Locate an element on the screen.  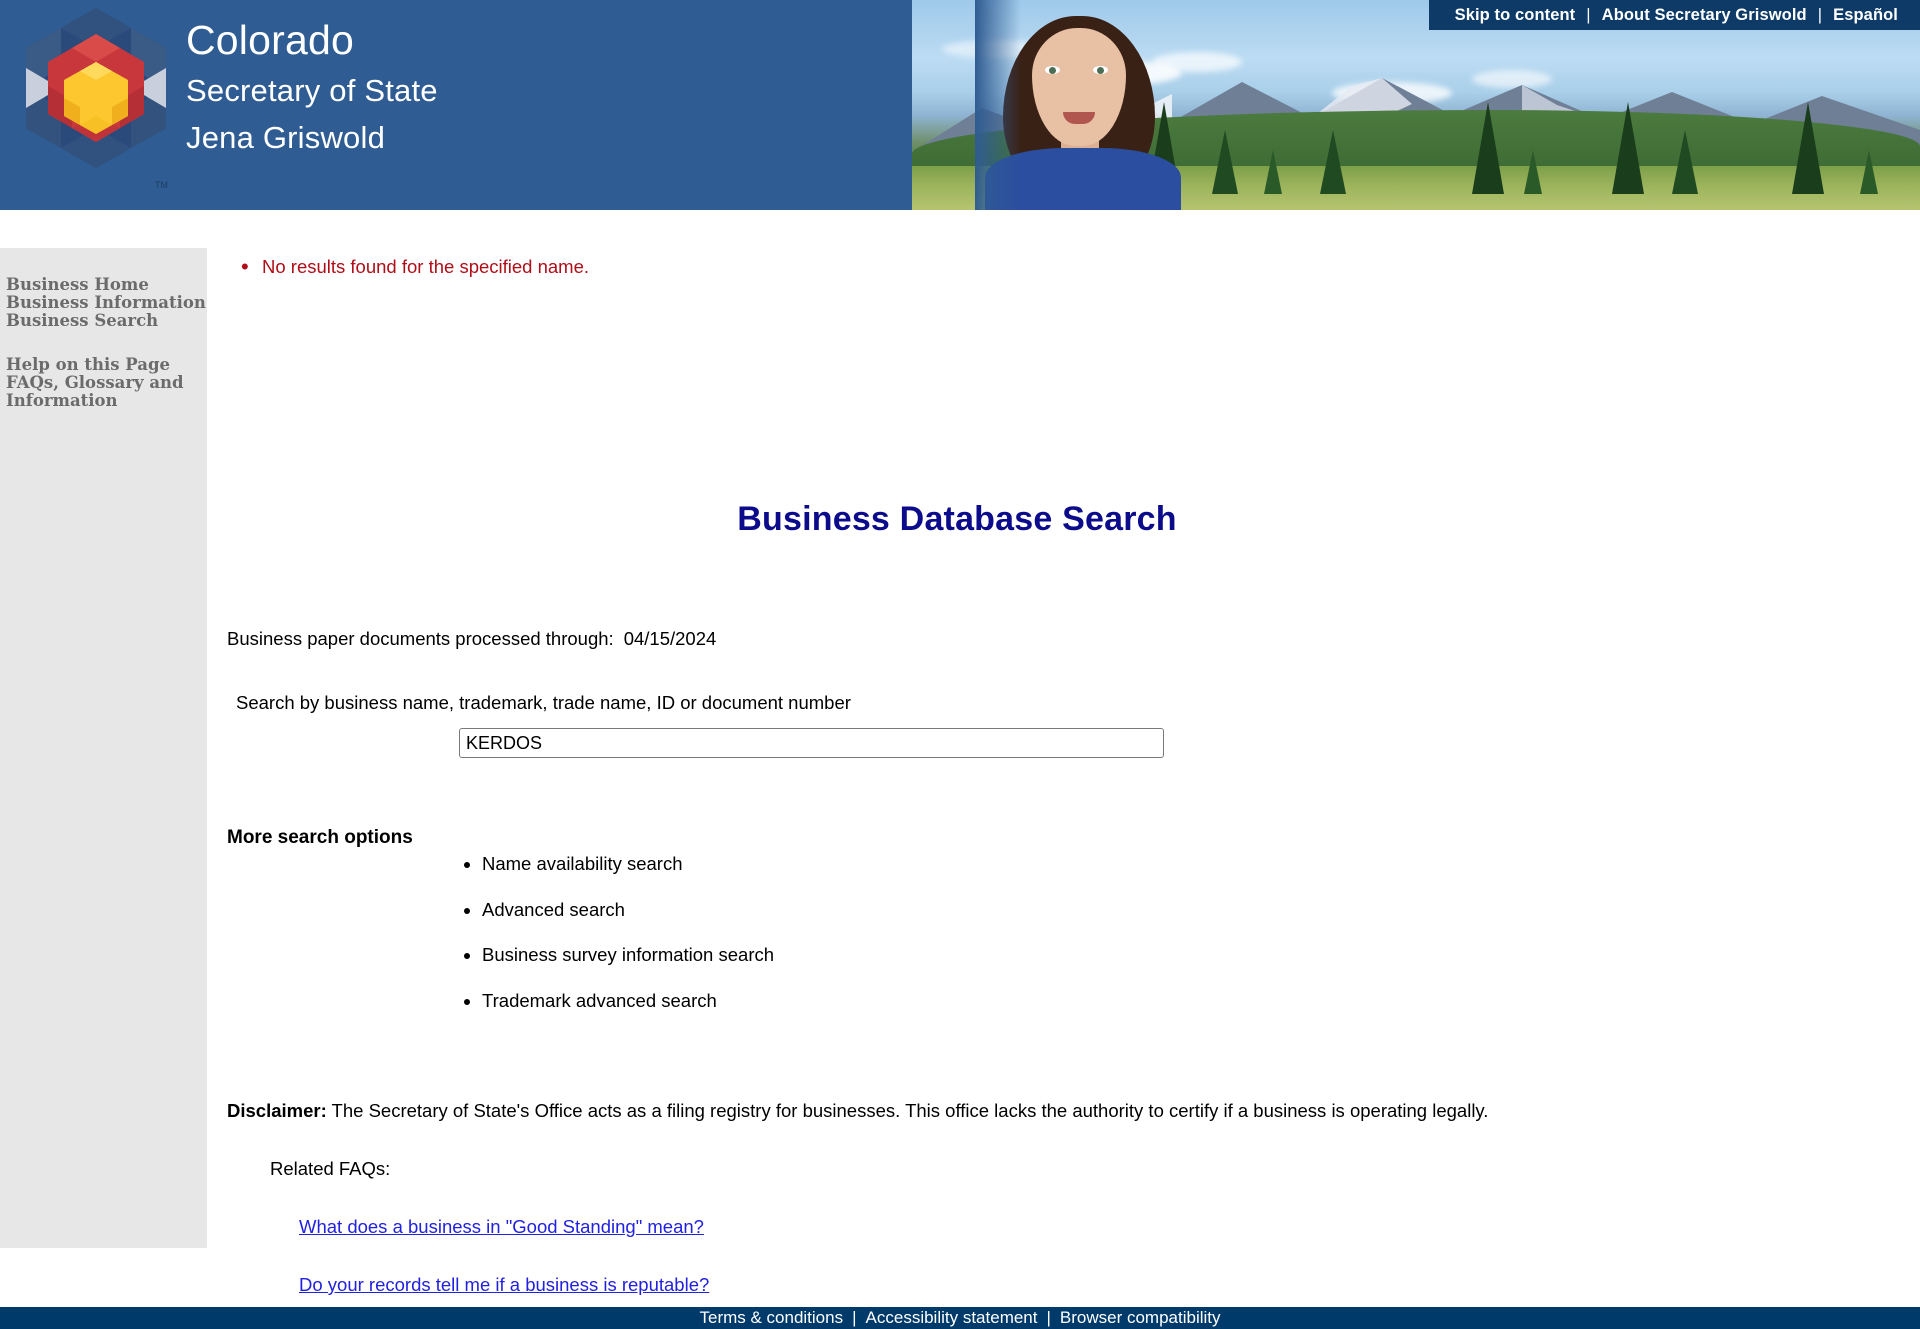
portrait-eye-left is located at coordinates (1052, 70).